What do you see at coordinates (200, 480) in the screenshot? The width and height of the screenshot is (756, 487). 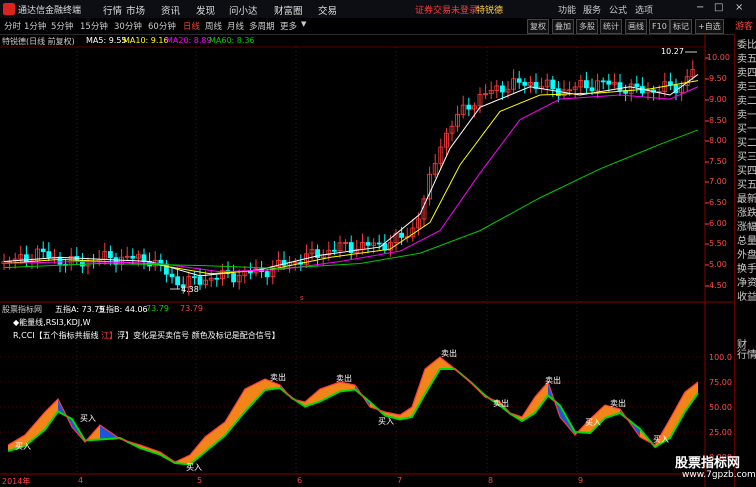 I see `x-axis-label: 5` at bounding box center [200, 480].